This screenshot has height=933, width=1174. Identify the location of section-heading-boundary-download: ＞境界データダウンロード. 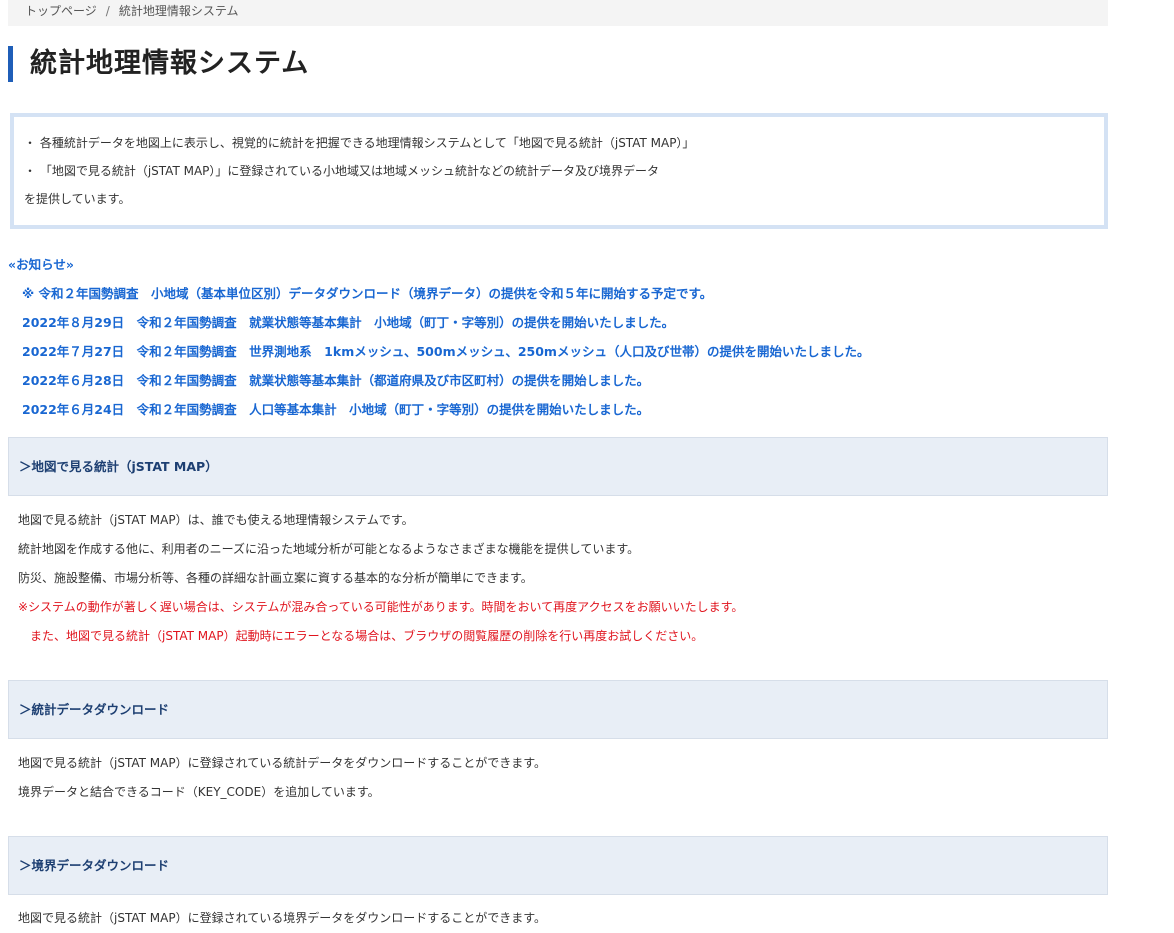
(558, 865).